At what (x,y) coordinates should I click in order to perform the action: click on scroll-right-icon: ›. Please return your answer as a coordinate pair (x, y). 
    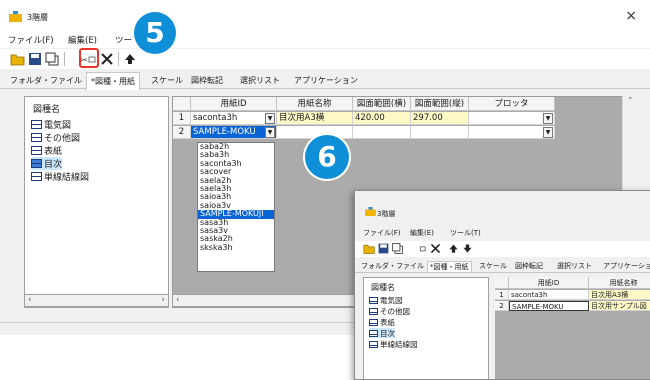
    Looking at the image, I should click on (163, 300).